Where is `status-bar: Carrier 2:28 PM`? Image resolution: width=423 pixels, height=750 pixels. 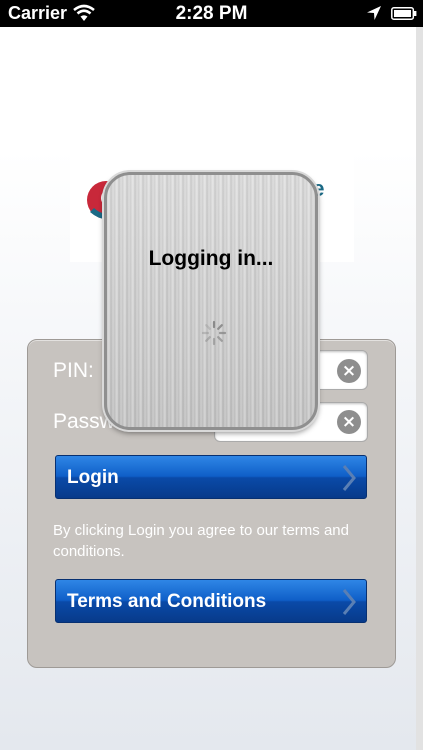
status-bar: Carrier 2:28 PM is located at coordinates (211, 13).